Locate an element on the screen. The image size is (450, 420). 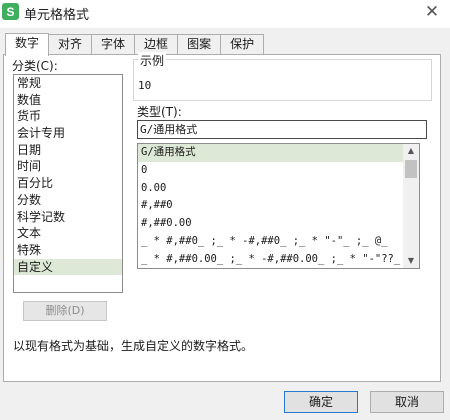
category-item: 时间 is located at coordinates (68, 166).